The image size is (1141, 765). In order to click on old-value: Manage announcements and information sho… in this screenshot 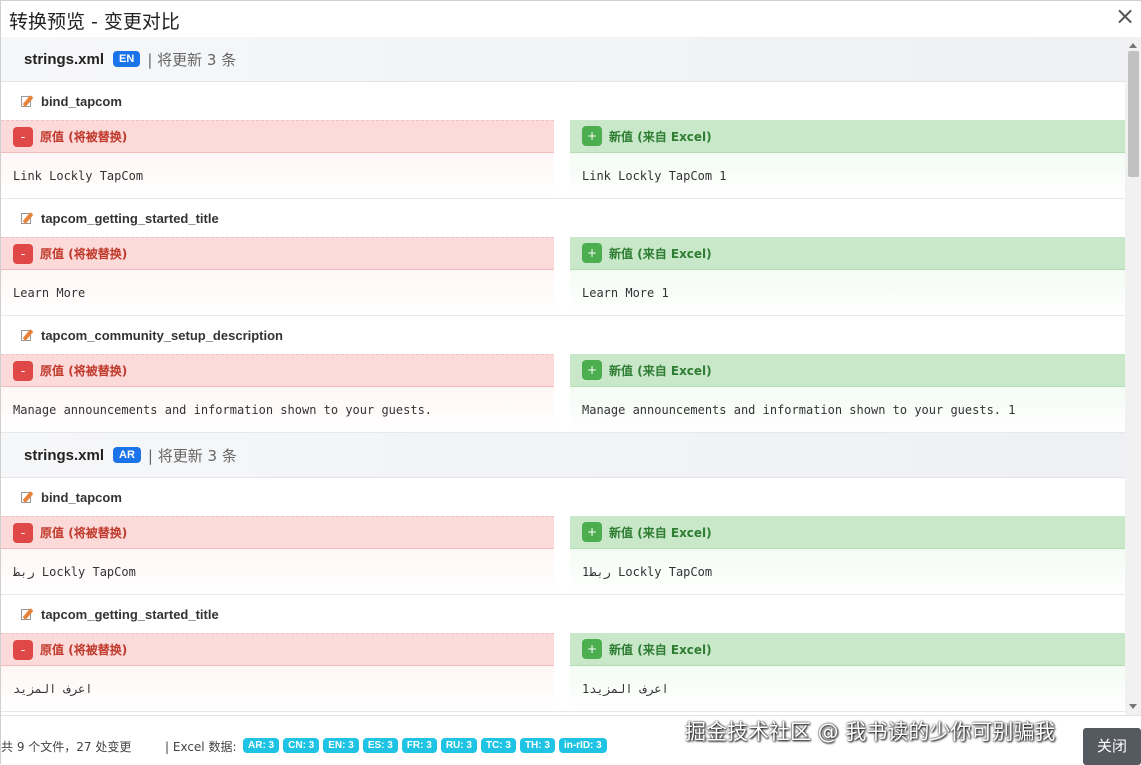, I will do `click(277, 409)`.